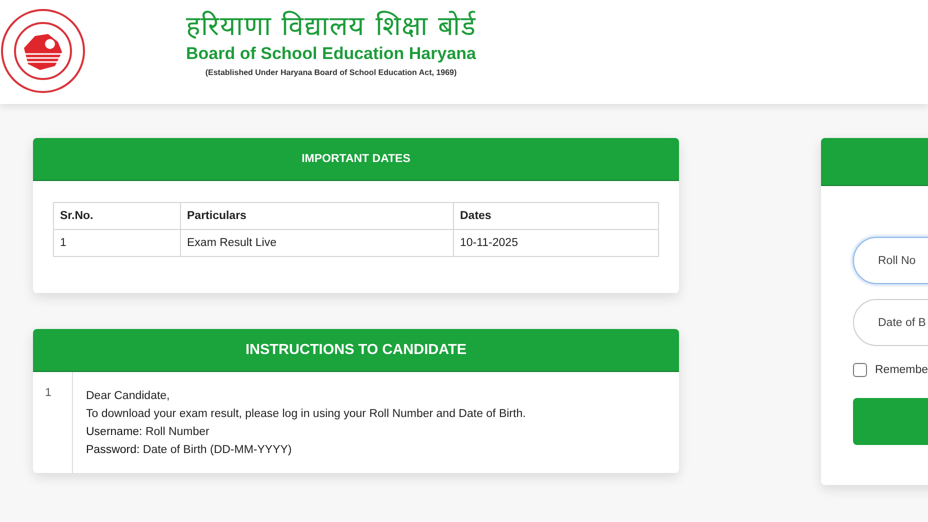 The height and width of the screenshot is (522, 928). Describe the element at coordinates (356, 350) in the screenshot. I see `card-heading: INSTRUCTIONS TO CANDIDATE` at that location.